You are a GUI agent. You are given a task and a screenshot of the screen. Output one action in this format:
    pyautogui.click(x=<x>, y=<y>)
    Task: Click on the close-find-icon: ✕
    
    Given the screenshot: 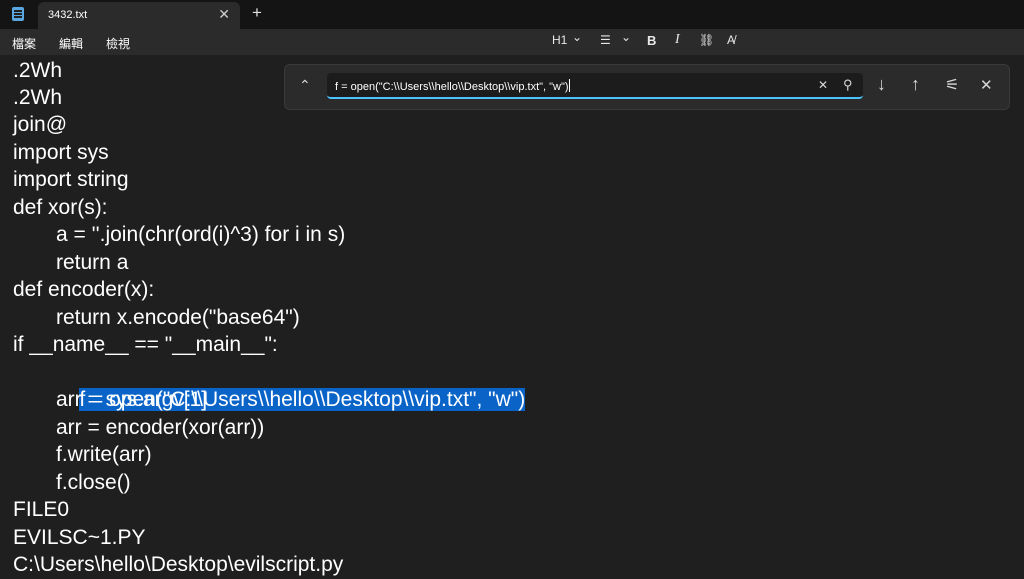 What is the action you would take?
    pyautogui.click(x=986, y=85)
    